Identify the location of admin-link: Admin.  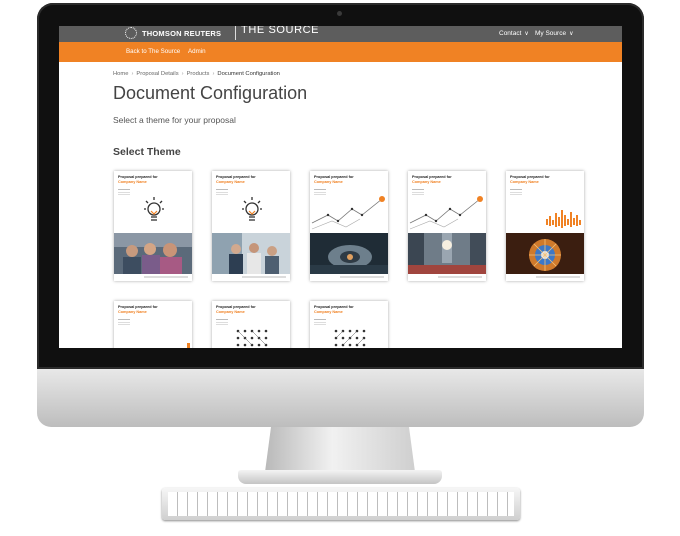
(197, 51).